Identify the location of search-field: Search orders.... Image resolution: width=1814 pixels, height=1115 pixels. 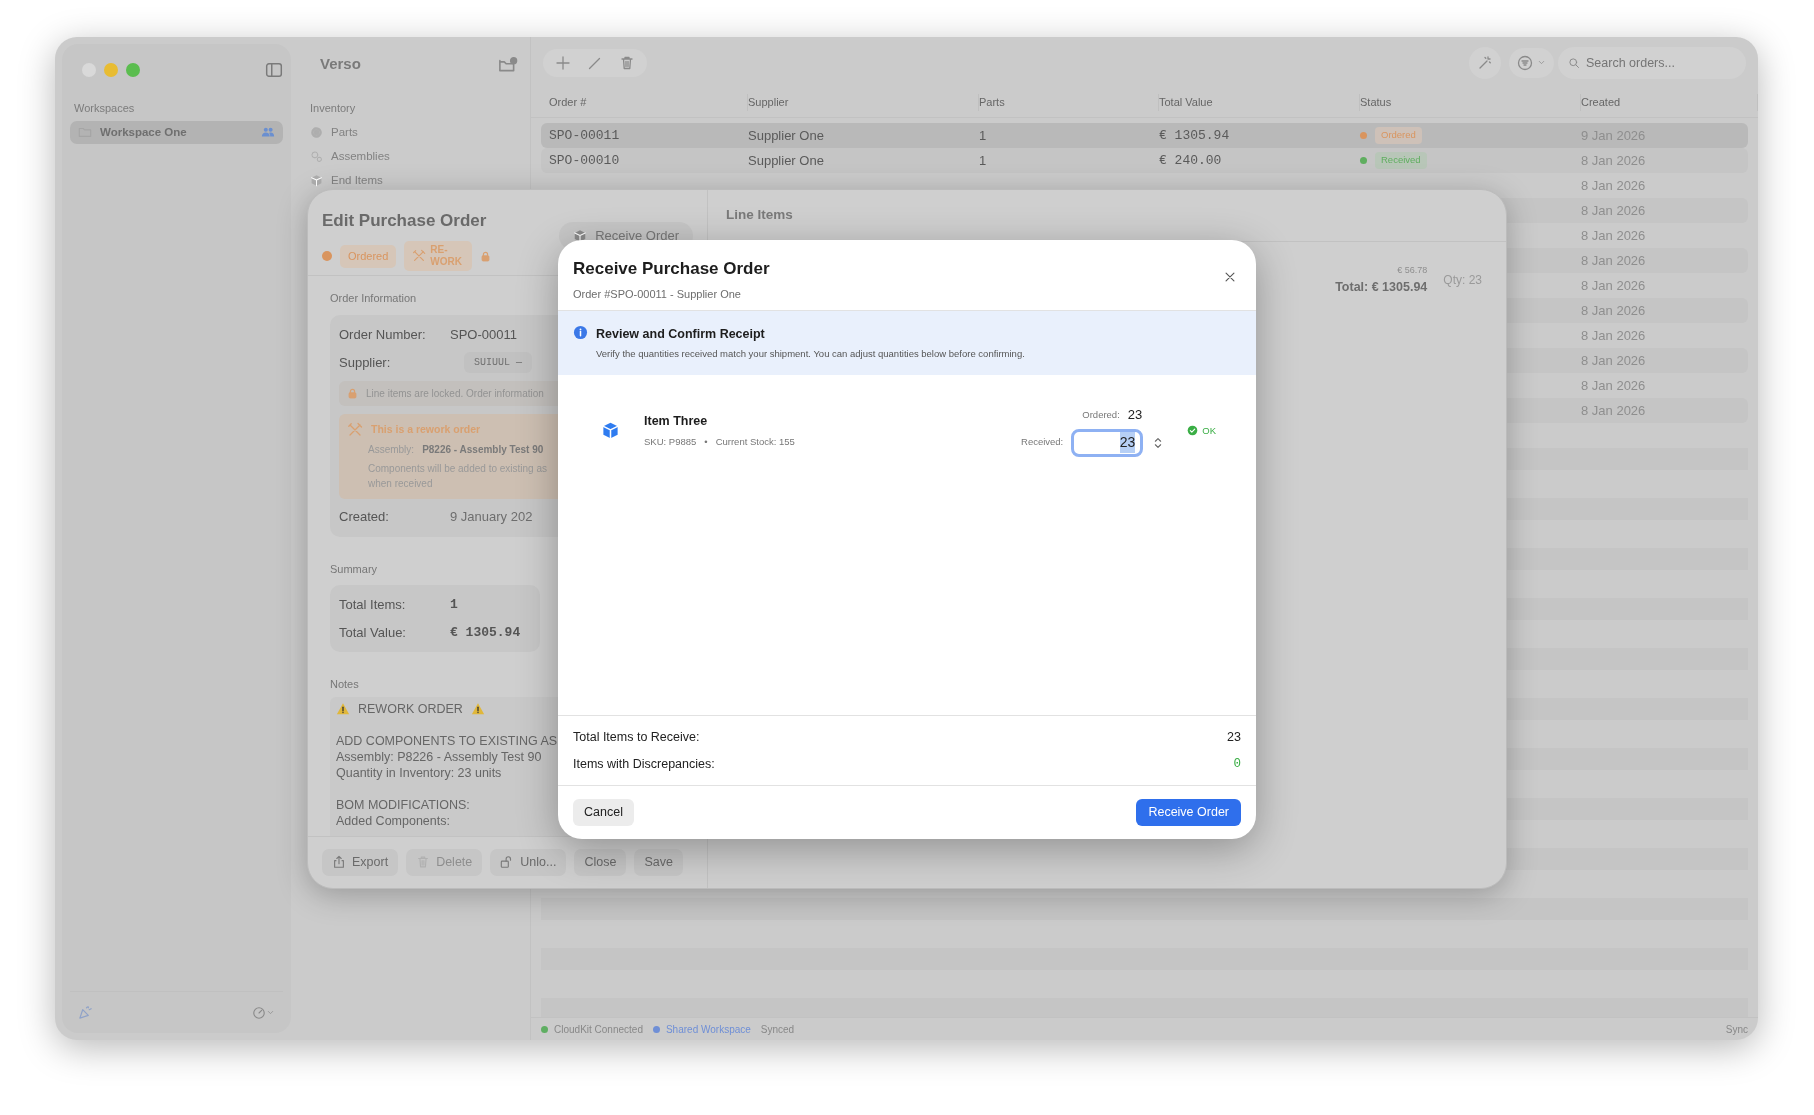
(1652, 62).